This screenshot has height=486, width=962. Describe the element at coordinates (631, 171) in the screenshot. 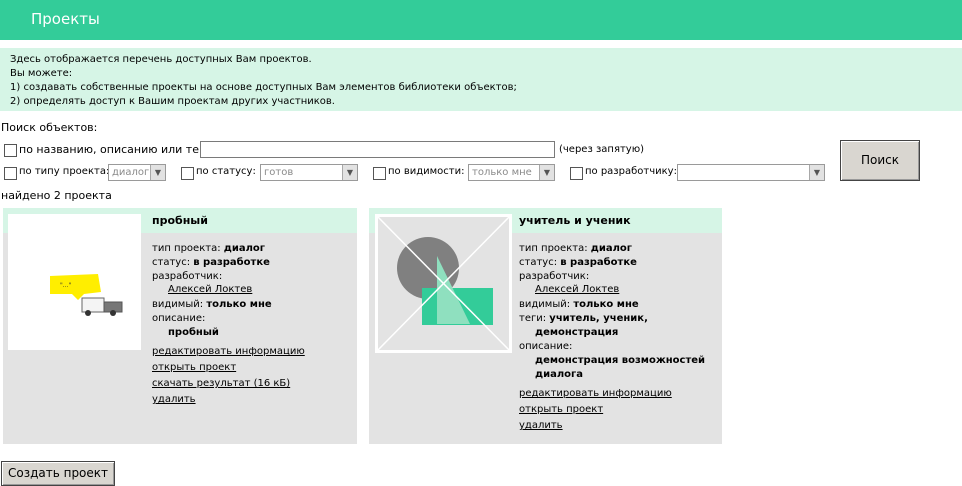

I see `filter-developer-label: по разработчику:` at that location.